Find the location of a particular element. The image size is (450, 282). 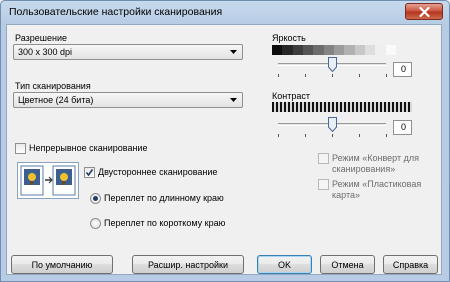

continuous-scan-label: Непрерывное сканирование is located at coordinates (88, 148).